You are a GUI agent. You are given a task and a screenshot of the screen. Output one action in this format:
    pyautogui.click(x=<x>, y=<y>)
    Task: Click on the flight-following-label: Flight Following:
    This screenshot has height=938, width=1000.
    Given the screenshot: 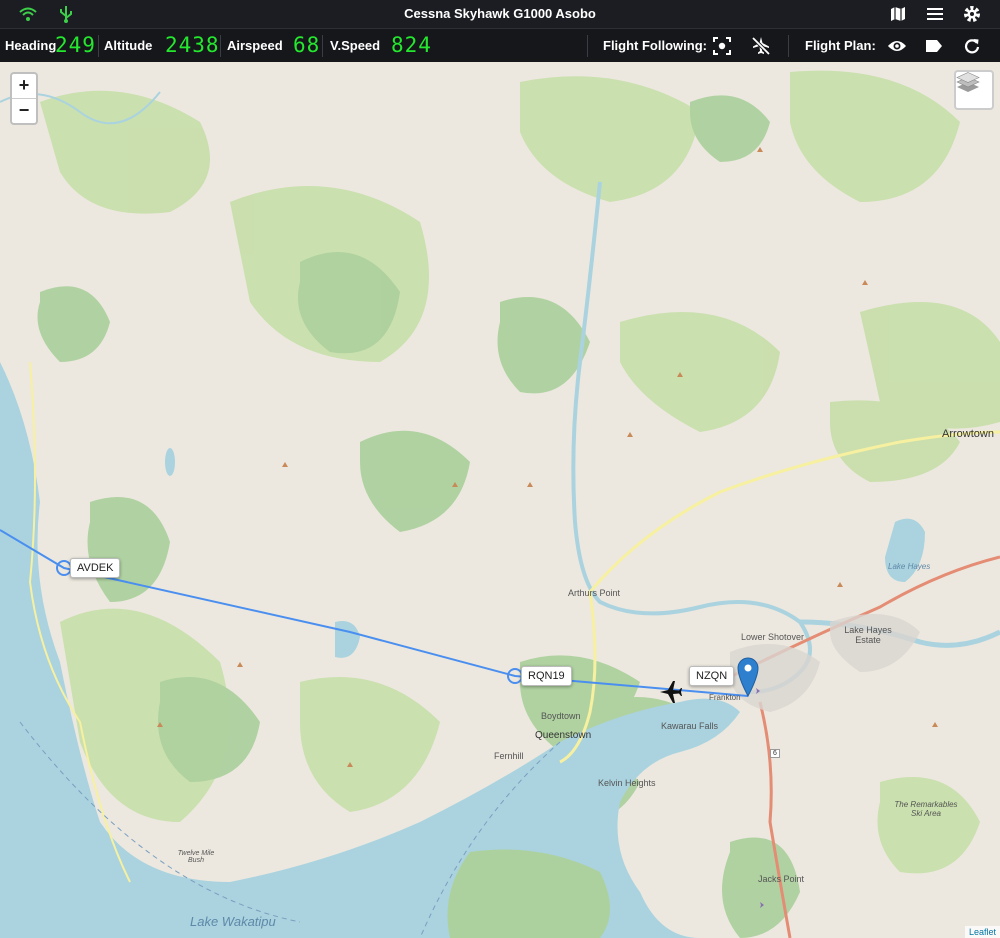 What is the action you would take?
    pyautogui.click(x=655, y=45)
    